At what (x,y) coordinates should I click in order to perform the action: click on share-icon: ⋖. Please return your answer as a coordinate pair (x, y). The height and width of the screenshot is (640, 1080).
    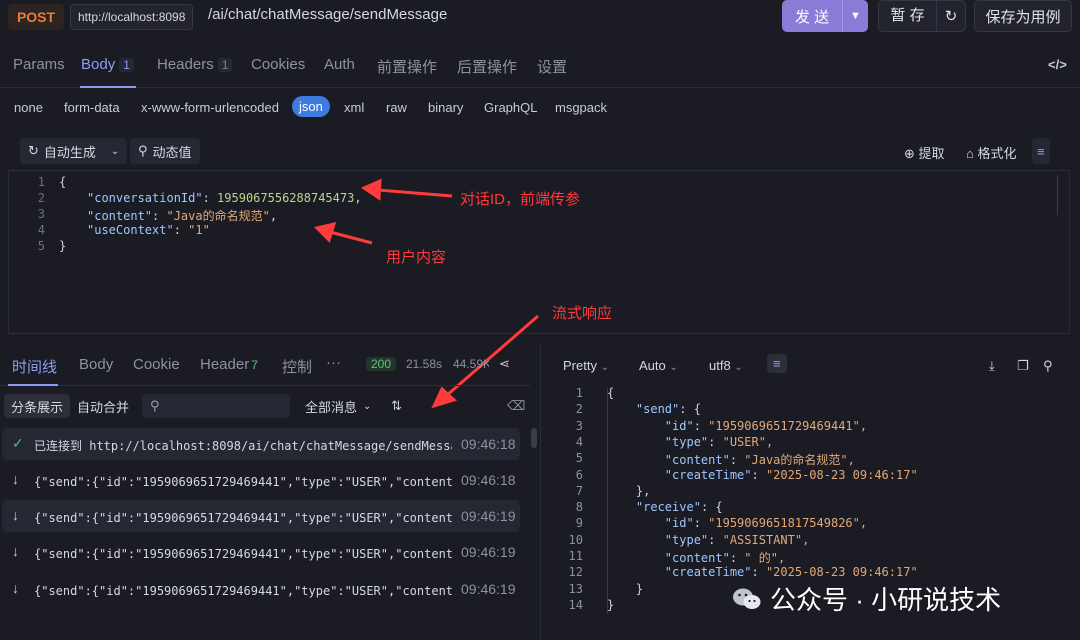
    Looking at the image, I should click on (504, 364).